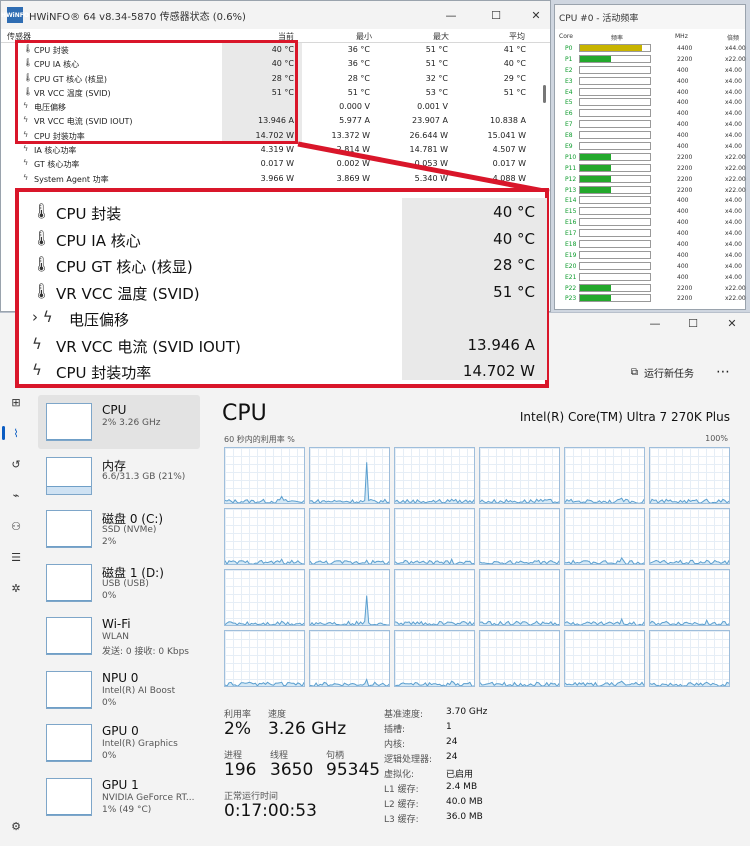  What do you see at coordinates (114, 410) in the screenshot?
I see `perf-item-name: CPU` at bounding box center [114, 410].